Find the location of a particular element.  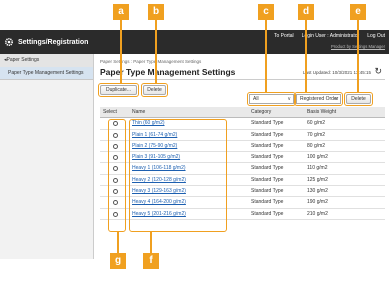

login-user-text: Login User : Administrator is located at coordinates (330, 36).